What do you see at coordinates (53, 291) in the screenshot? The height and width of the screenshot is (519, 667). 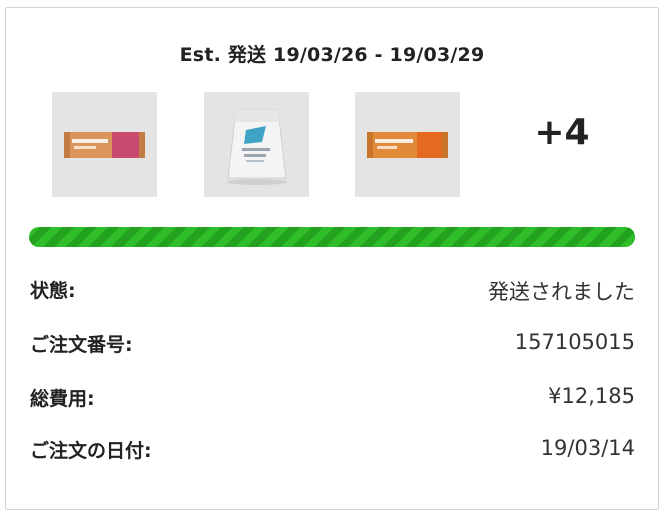 I see `status-label: 状態:` at bounding box center [53, 291].